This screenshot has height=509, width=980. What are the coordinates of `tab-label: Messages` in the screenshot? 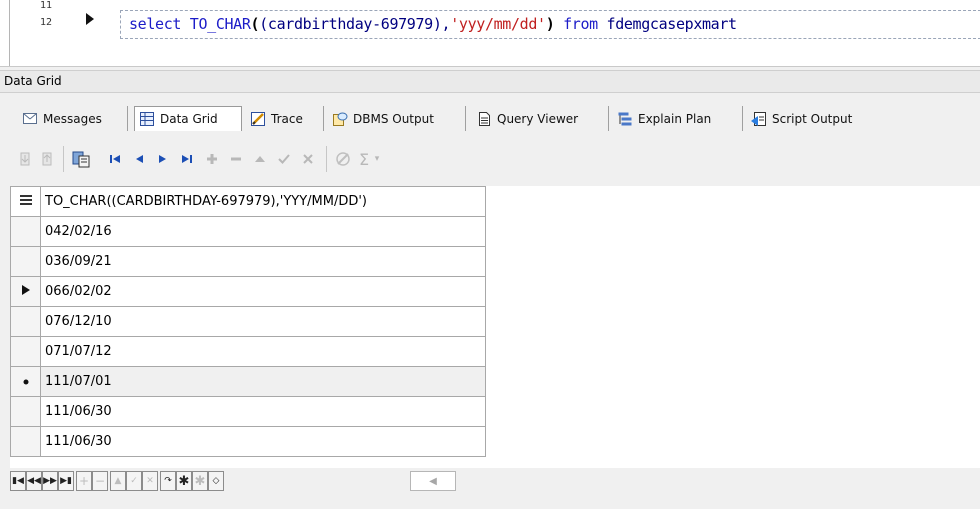 It's located at (72, 118).